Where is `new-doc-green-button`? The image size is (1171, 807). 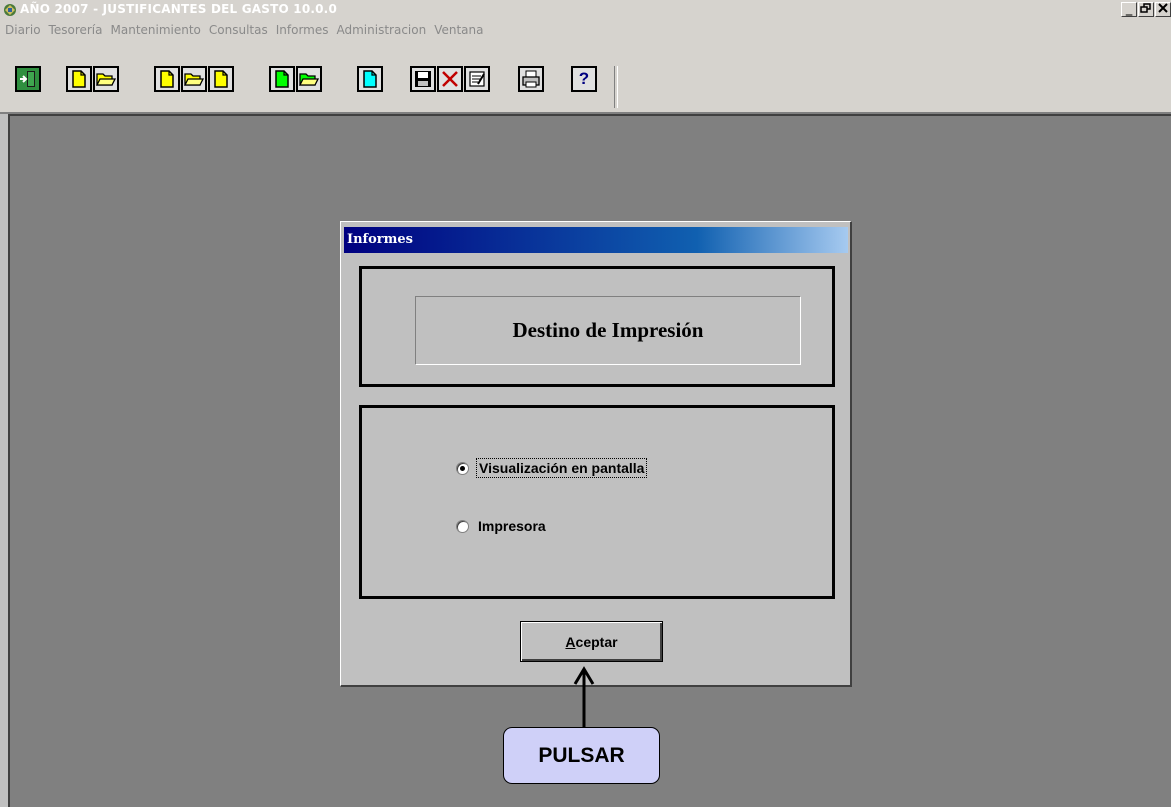 new-doc-green-button is located at coordinates (282, 79).